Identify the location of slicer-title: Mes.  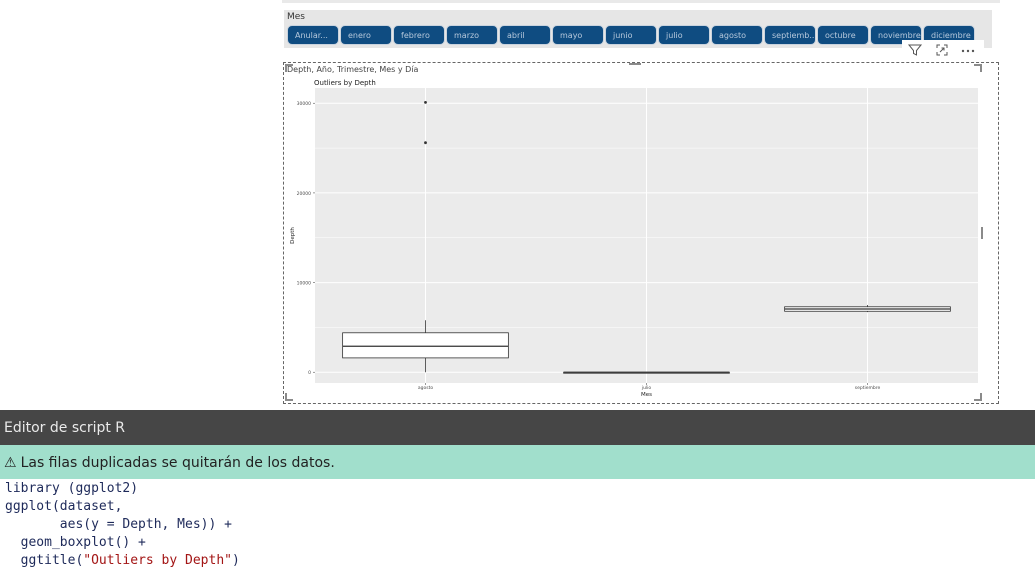
(296, 17).